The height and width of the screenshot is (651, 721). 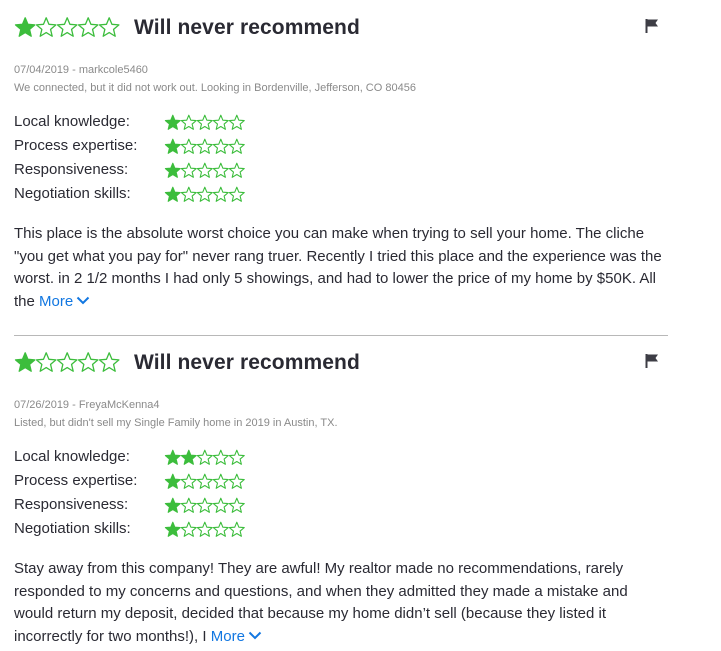 I want to click on review-date-user: 07/04/2019 - markcole5460, so click(x=81, y=70).